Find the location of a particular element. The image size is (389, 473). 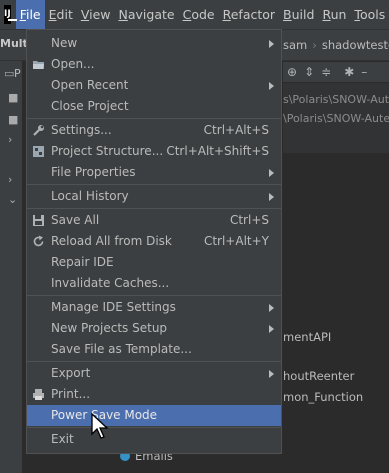

menu-item-label: Local History is located at coordinates (90, 196).